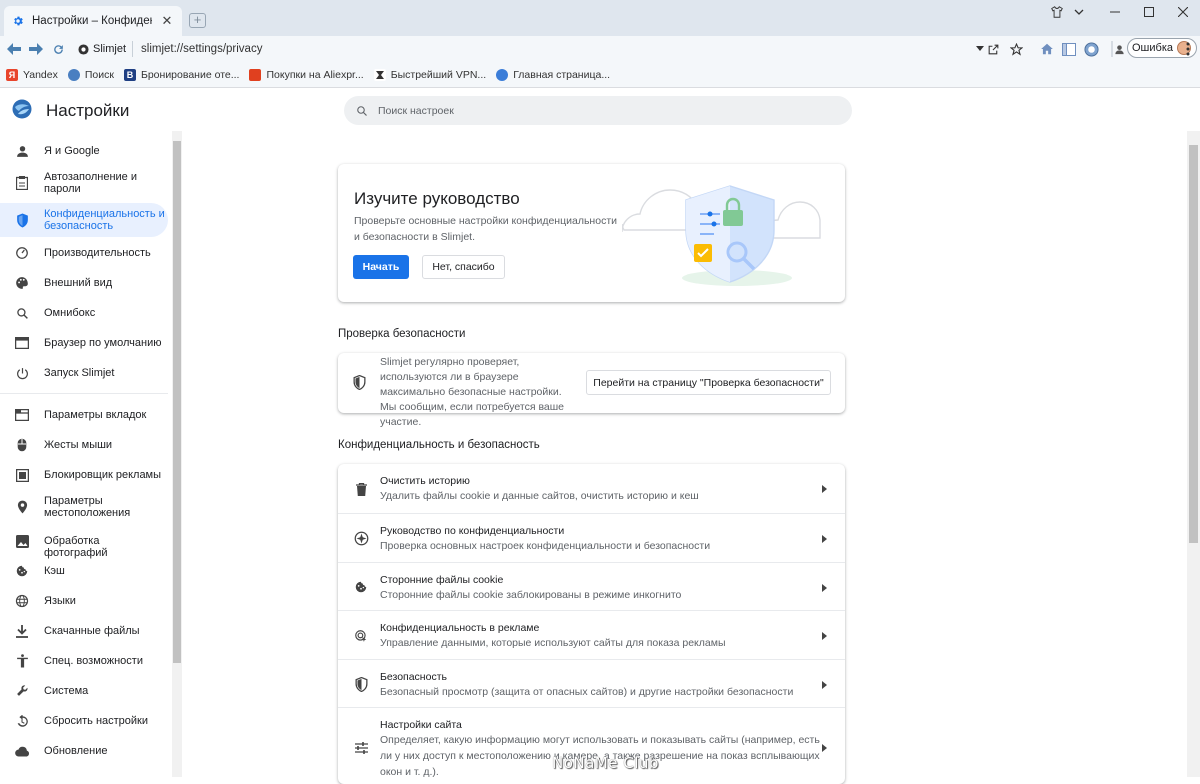  Describe the element at coordinates (84, 631) in the screenshot. I see `sidebar-item-downloads: Скачанные файлы` at that location.